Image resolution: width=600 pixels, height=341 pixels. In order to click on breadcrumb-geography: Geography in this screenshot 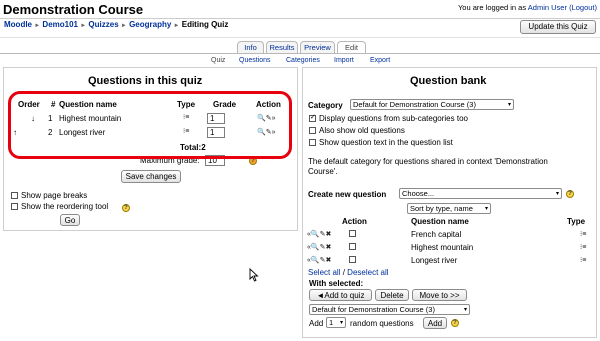, I will do `click(150, 24)`.